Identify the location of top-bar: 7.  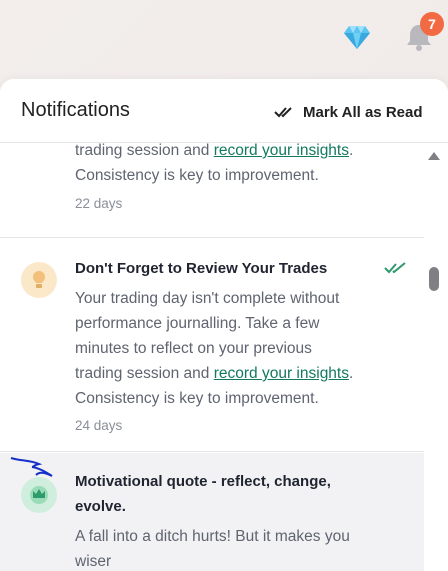
(224, 37).